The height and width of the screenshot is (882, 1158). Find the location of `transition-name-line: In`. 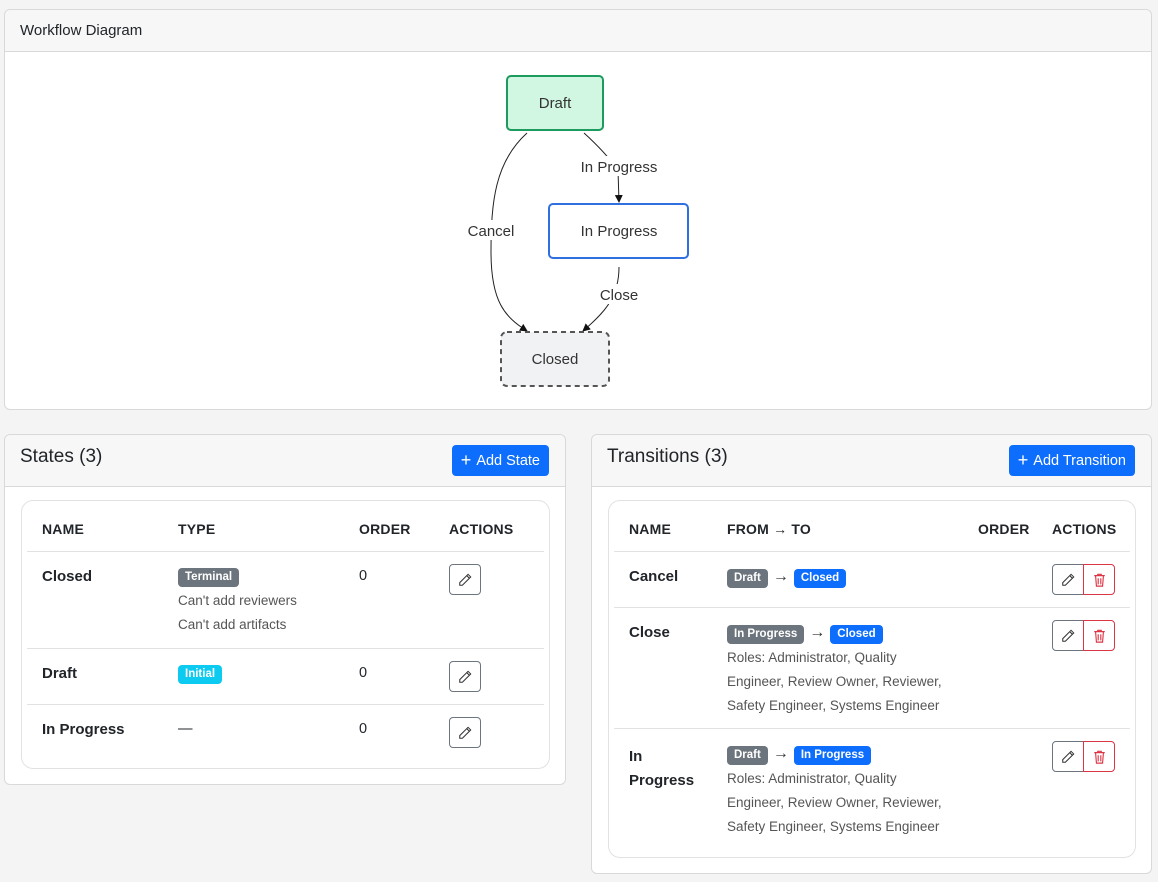

transition-name-line: In is located at coordinates (636, 756).